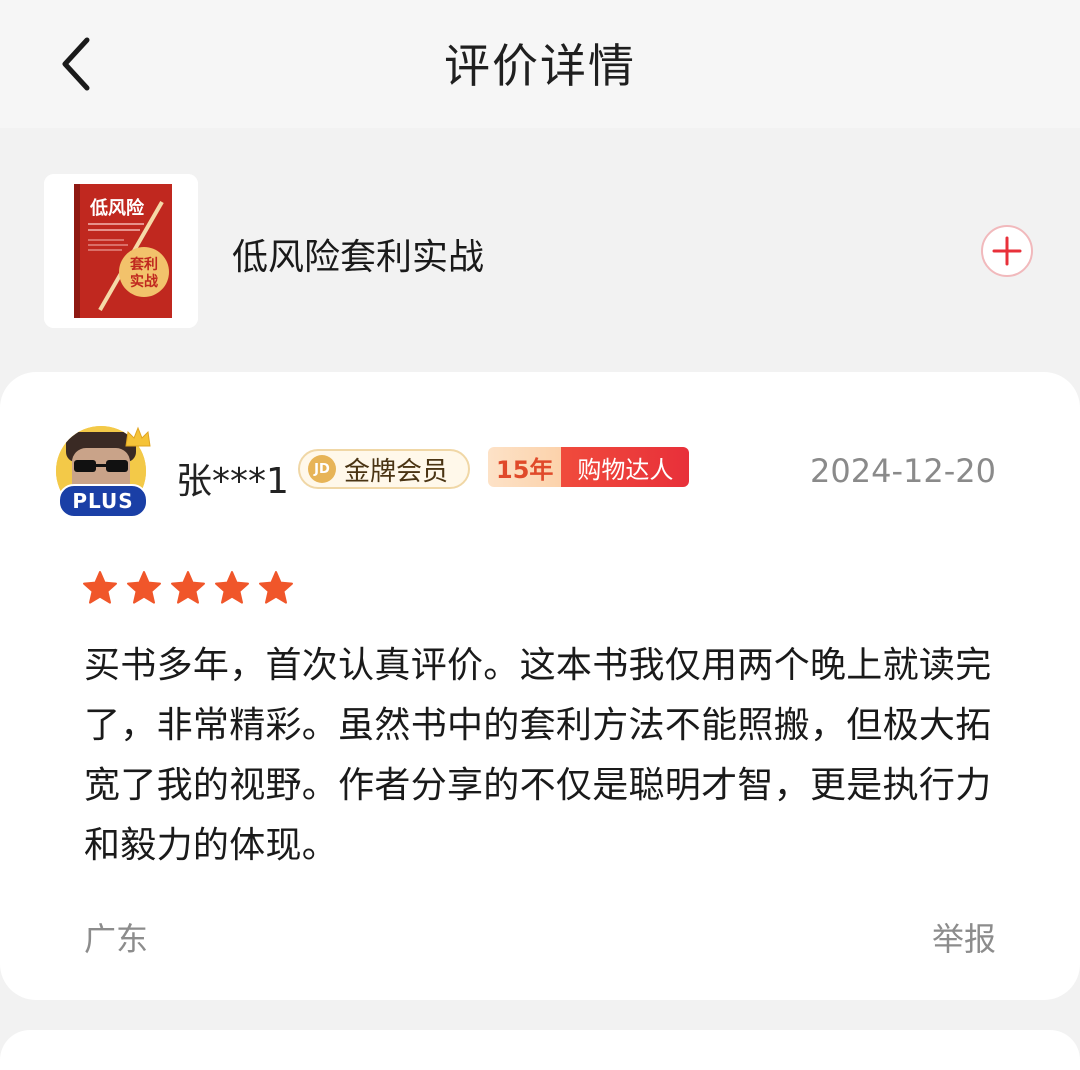 The image size is (1080, 1070). I want to click on page-title: 评价详情, so click(540, 66).